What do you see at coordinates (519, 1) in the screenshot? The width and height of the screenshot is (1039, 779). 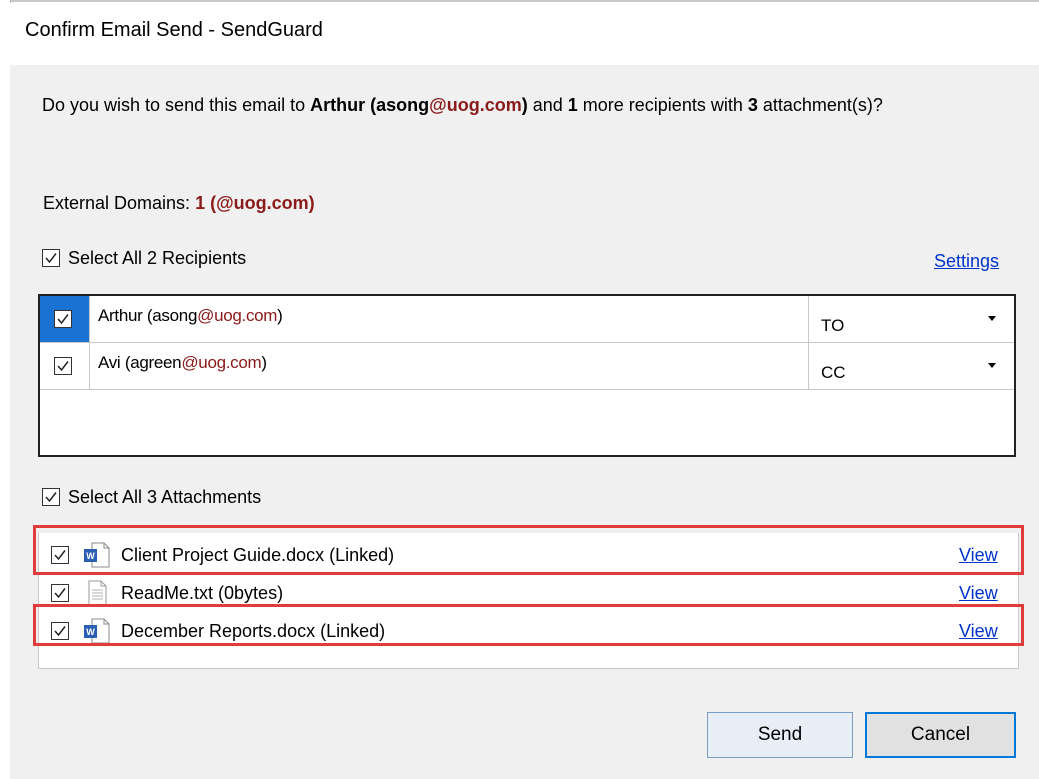 I see `background-edge` at bounding box center [519, 1].